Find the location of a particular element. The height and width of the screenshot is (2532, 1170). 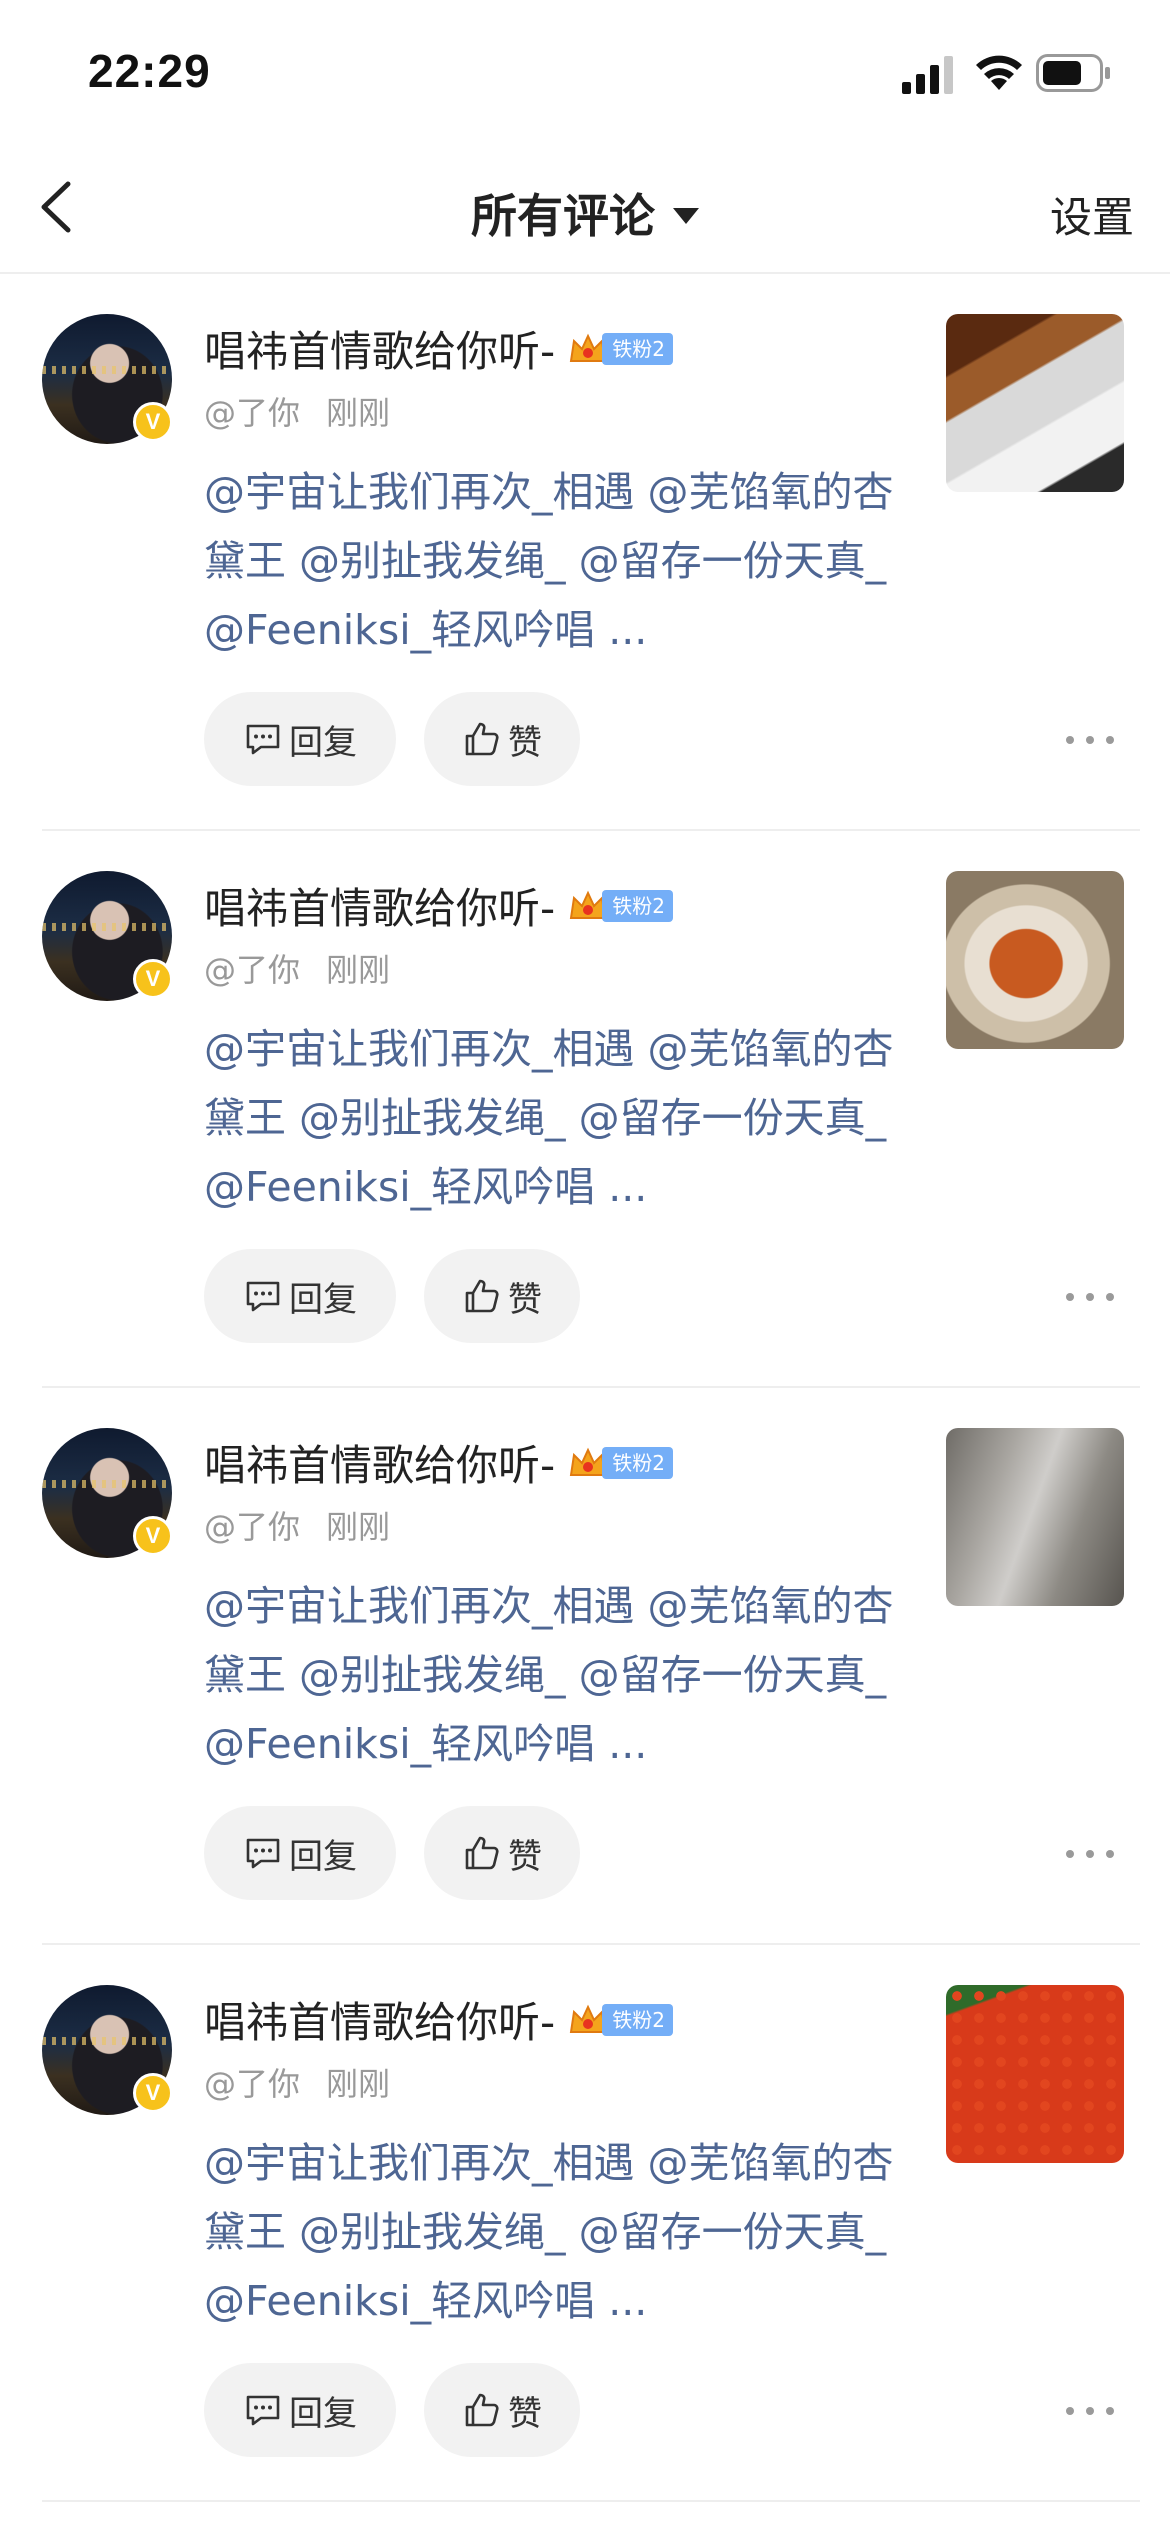

caret-down-icon is located at coordinates (686, 215).